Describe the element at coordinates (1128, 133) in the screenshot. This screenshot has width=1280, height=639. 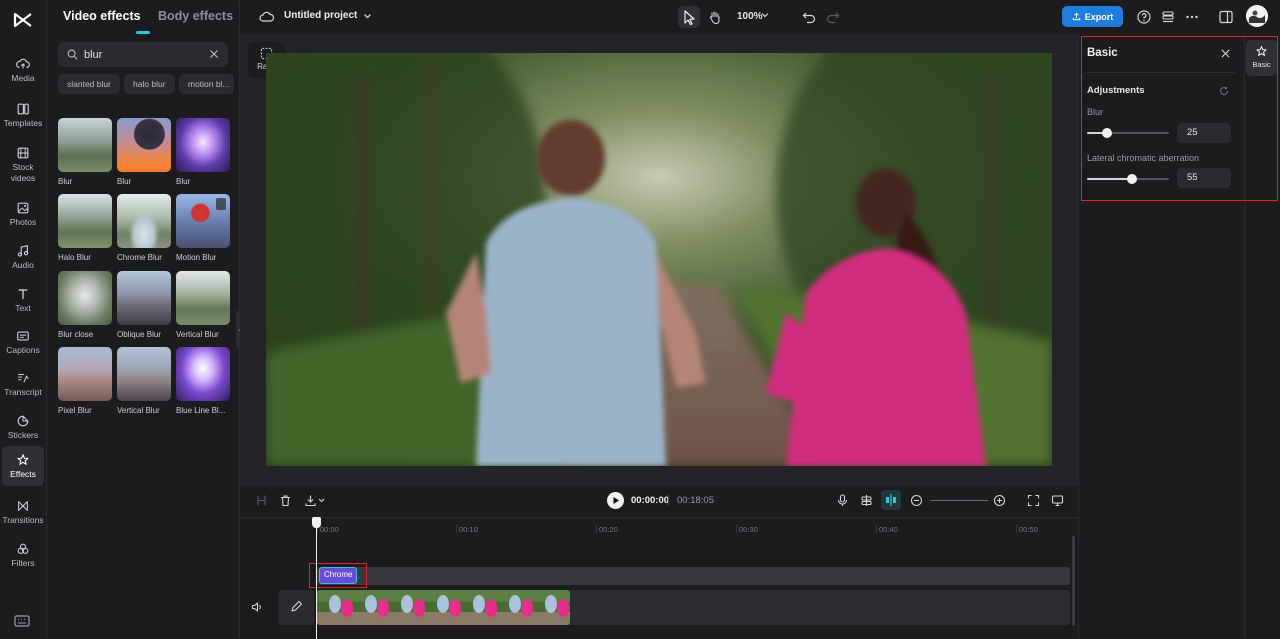
I see `blur-slider` at that location.